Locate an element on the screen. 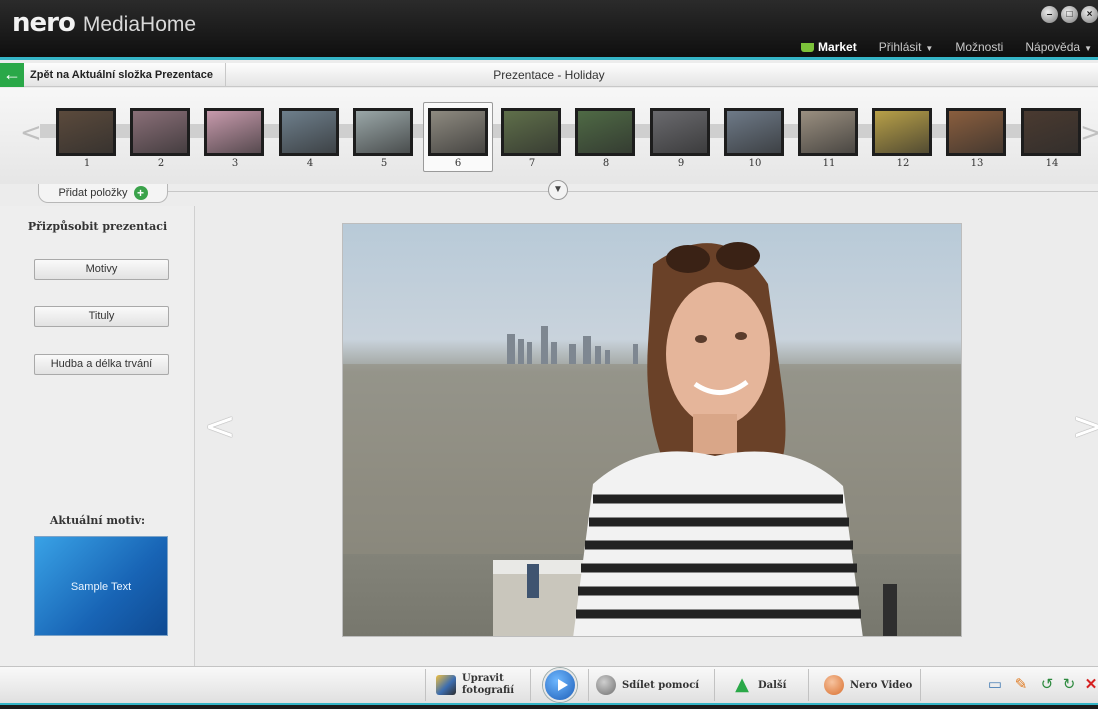  skyline is located at coordinates (572, 345).